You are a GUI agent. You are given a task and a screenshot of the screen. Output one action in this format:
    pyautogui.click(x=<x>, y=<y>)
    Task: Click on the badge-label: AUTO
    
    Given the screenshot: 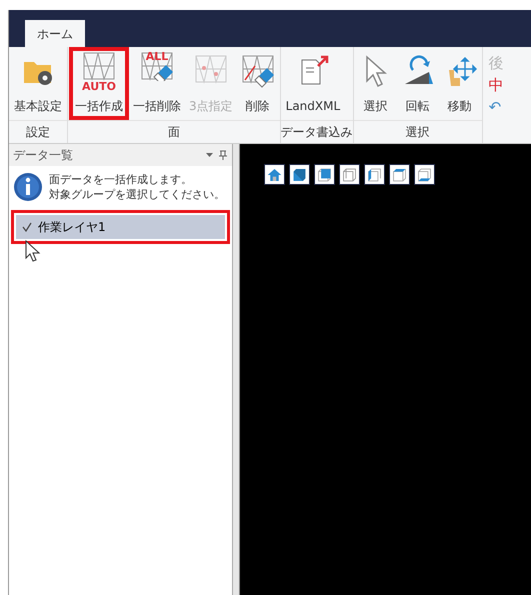 What is the action you would take?
    pyautogui.click(x=99, y=86)
    